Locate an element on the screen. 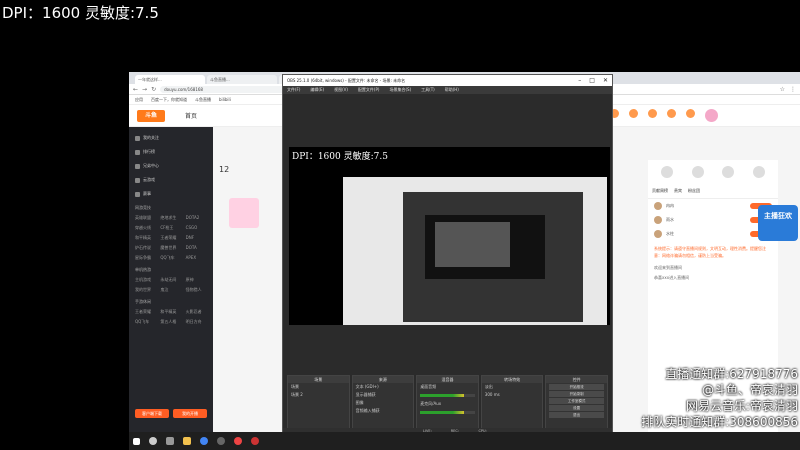 This screenshot has width=800, height=450. transition-select: 淡出 is located at coordinates (512, 387).